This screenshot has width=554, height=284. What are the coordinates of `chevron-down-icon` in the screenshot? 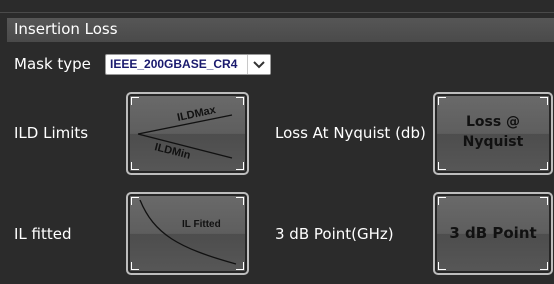 It's located at (258, 64).